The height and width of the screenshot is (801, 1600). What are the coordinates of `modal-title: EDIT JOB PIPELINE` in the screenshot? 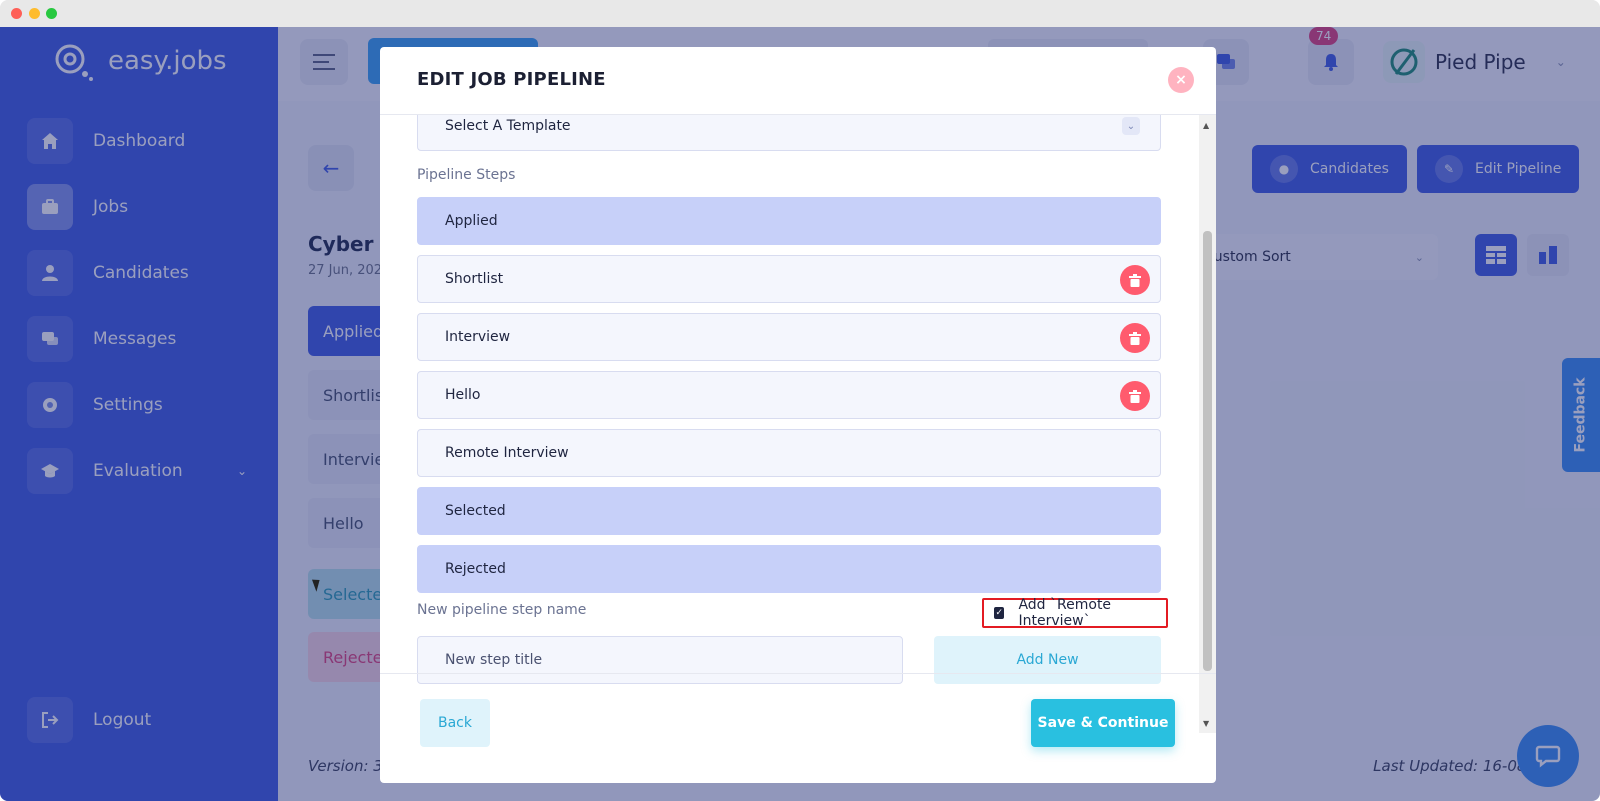 It's located at (511, 79).